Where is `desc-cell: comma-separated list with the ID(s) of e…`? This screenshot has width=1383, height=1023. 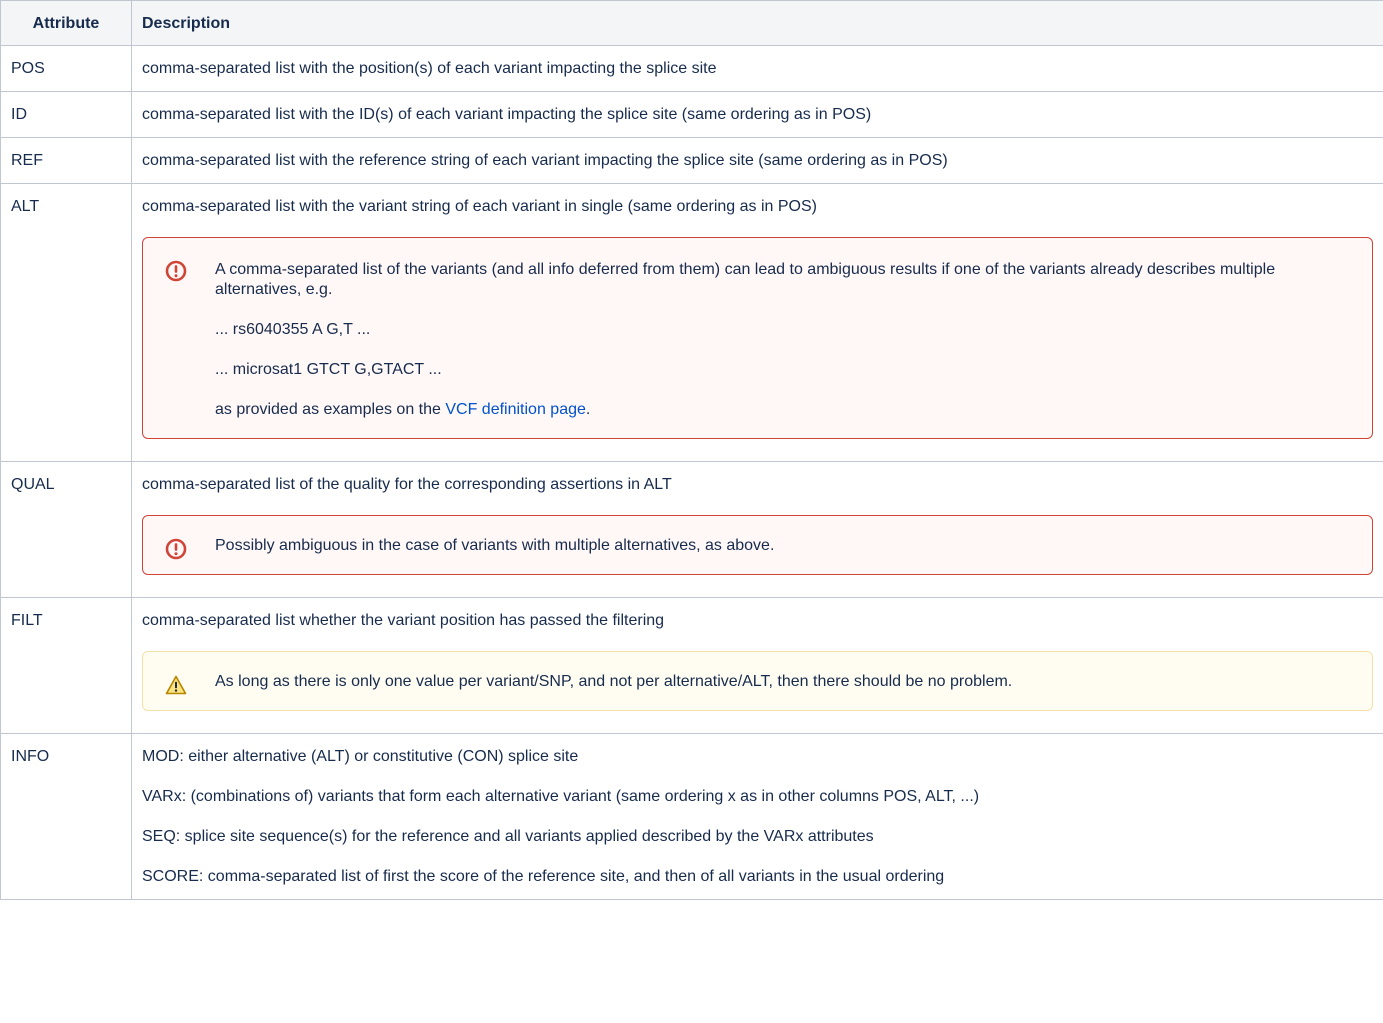
desc-cell: comma-separated list with the ID(s) of e… is located at coordinates (757, 114).